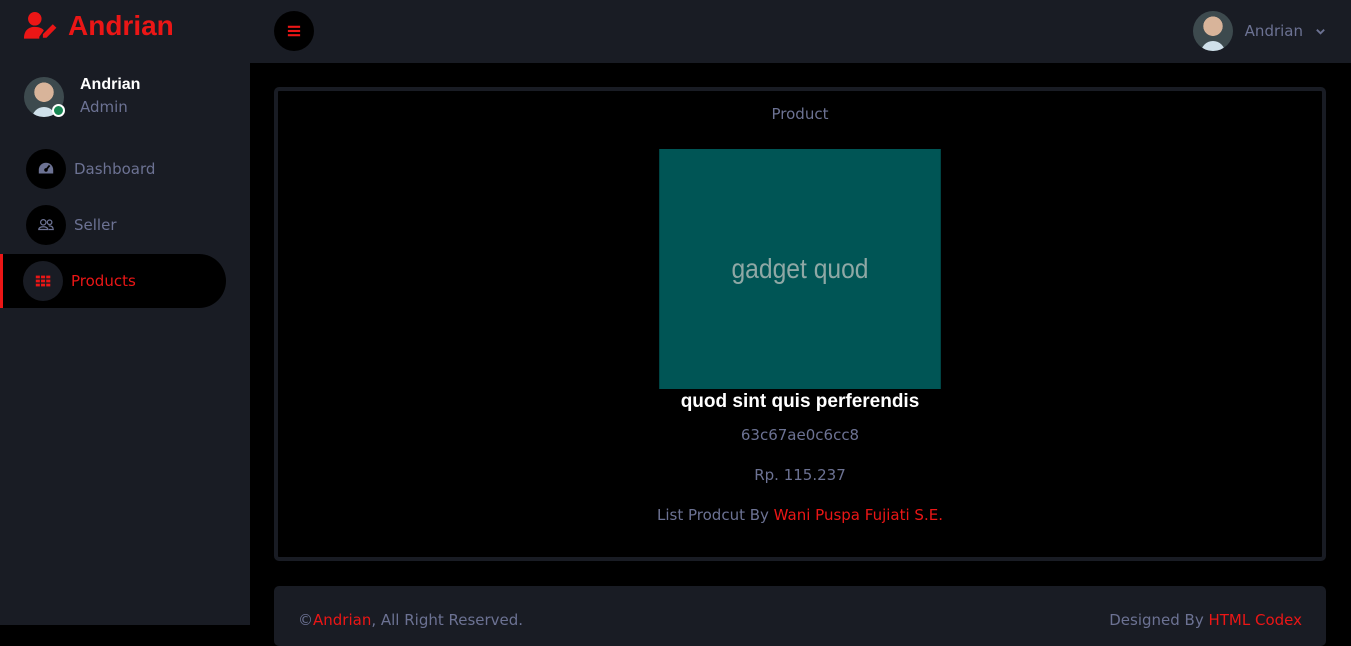  Describe the element at coordinates (58, 110) in the screenshot. I see `online-status-dot` at that location.